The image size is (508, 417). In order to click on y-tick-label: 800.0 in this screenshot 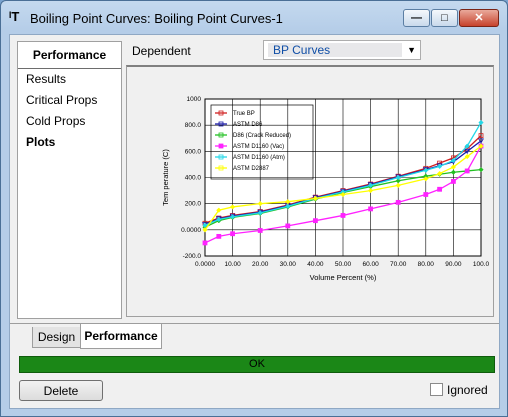, I will do `click(193, 125)`.